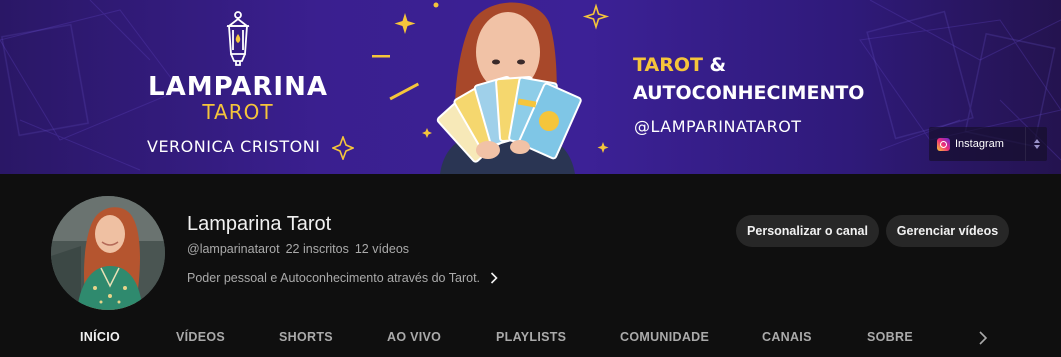  What do you see at coordinates (200, 337) in the screenshot?
I see `tab-videos: VÍDEOS` at bounding box center [200, 337].